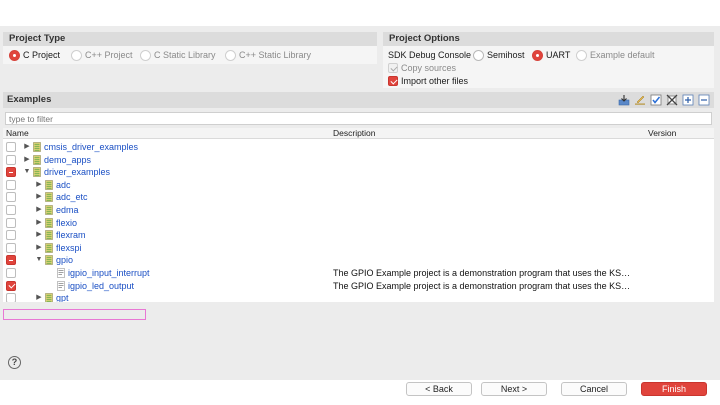 This screenshot has width=720, height=405. I want to click on row-name: flexio, so click(67, 222).